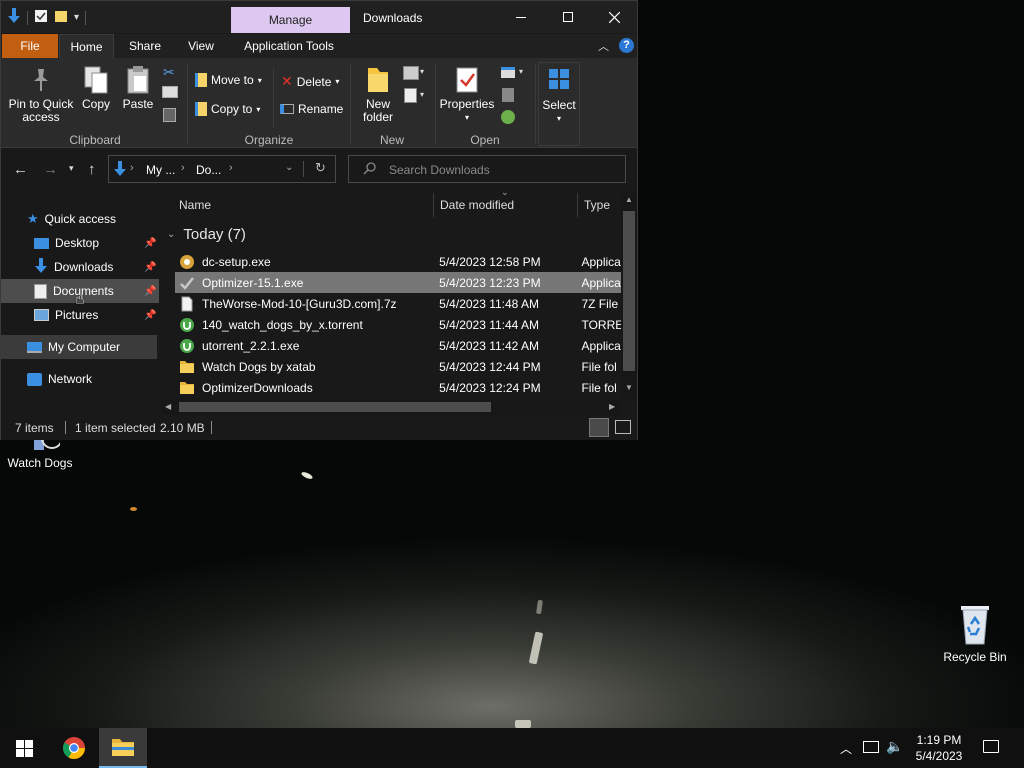 This screenshot has width=1024, height=768. I want to click on manage-contextual-tab: Manage, so click(290, 20).